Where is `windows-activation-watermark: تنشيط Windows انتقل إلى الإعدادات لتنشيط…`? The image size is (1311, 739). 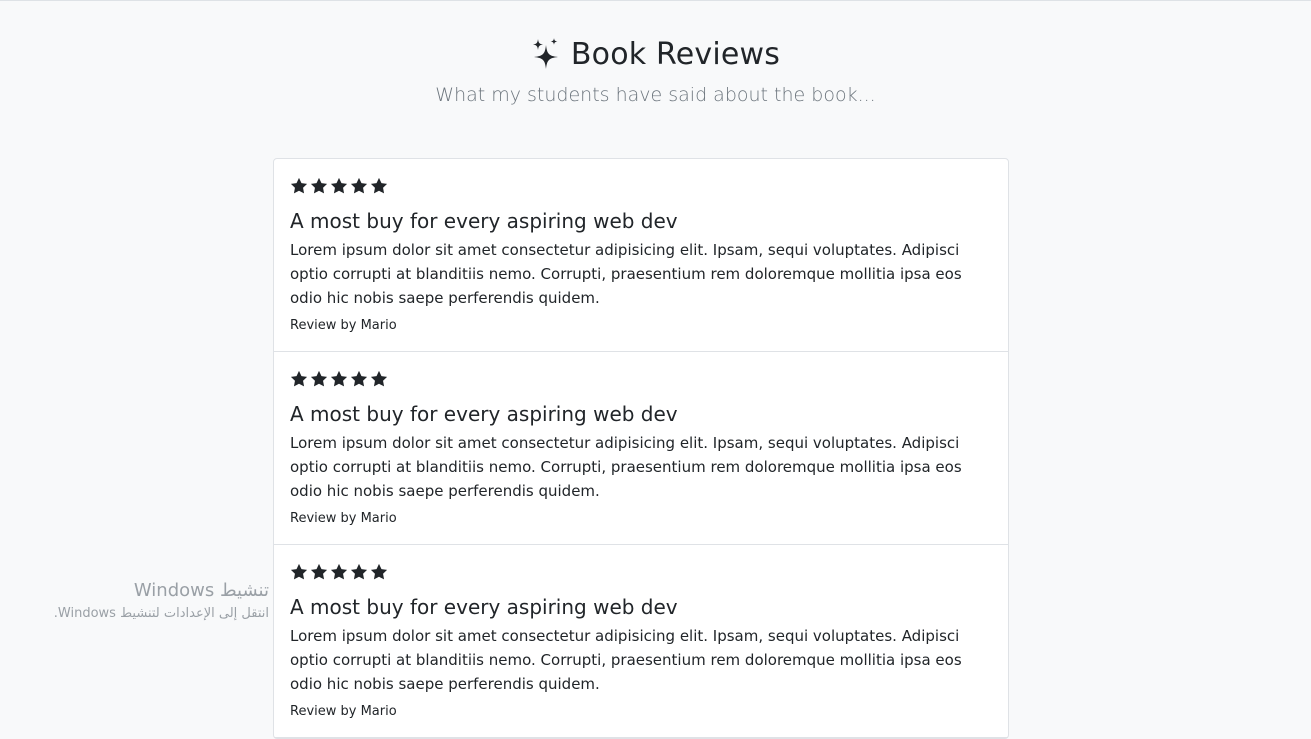
windows-activation-watermark: تنشيط Windows انتقل إلى الإعدادات لتنشيط… is located at coordinates (161, 601).